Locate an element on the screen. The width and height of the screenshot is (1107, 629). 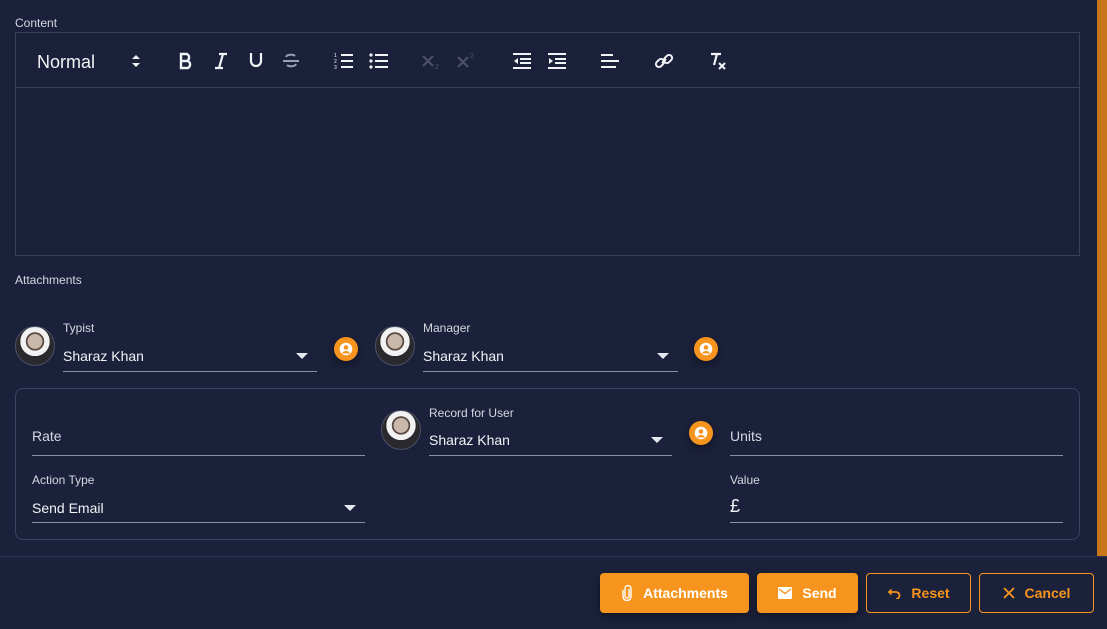
manager-select: Sharaz Khan is located at coordinates (463, 356).